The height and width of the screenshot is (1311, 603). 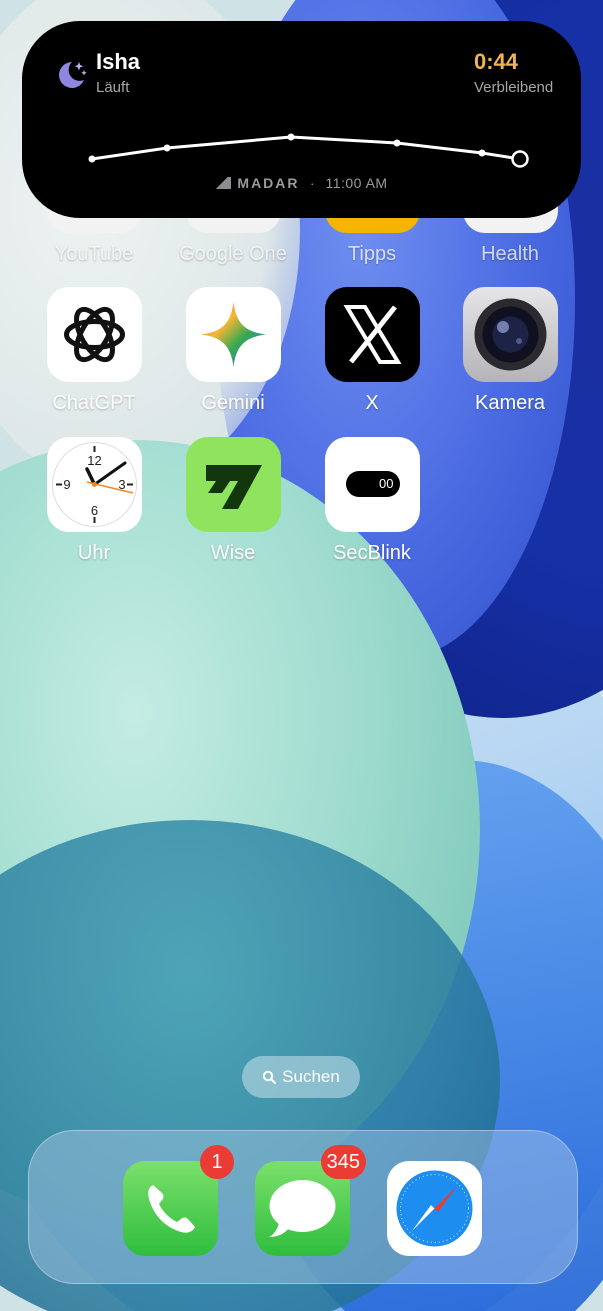 What do you see at coordinates (233, 403) in the screenshot?
I see `app-label: Gemini` at bounding box center [233, 403].